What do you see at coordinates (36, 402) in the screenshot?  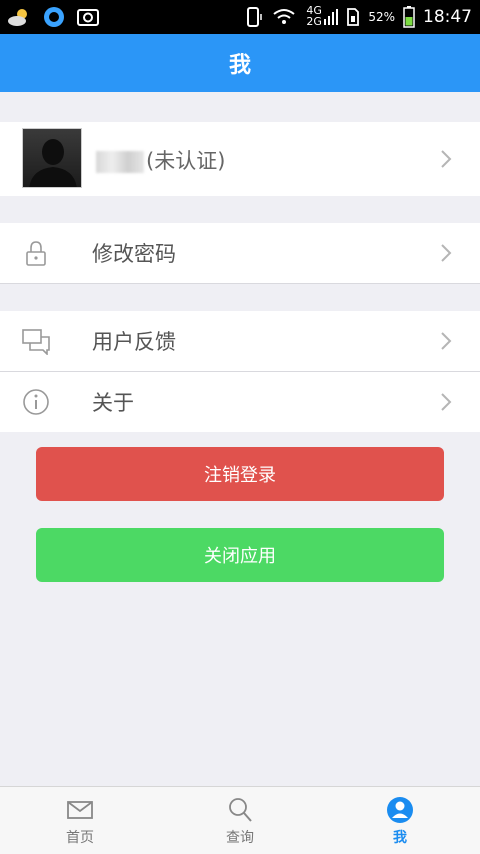 I see `info-icon` at bounding box center [36, 402].